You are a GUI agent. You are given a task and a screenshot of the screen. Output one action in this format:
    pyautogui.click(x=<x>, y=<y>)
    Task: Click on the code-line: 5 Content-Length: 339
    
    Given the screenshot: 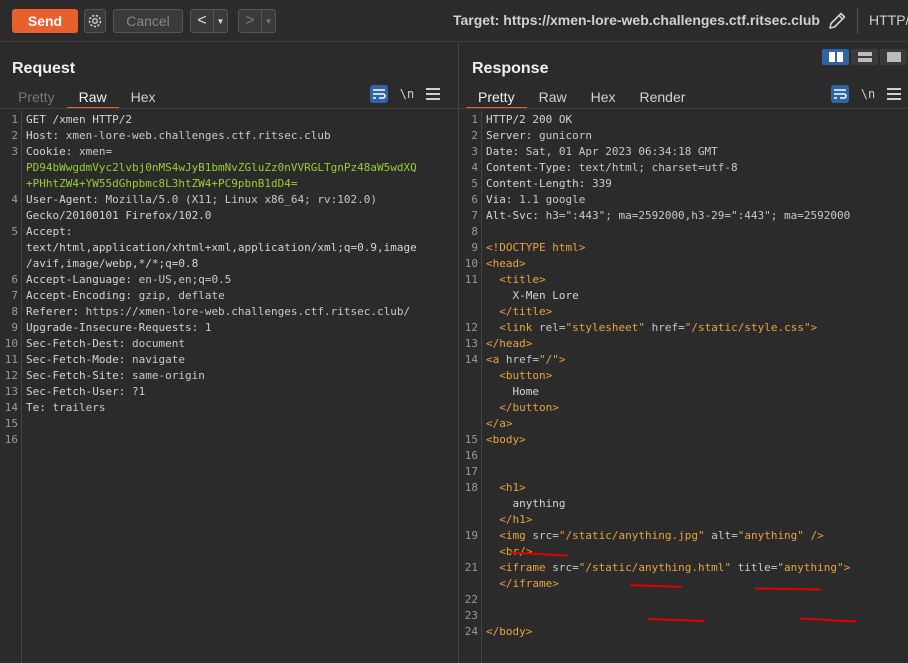 What is the action you would take?
    pyautogui.click(x=684, y=184)
    